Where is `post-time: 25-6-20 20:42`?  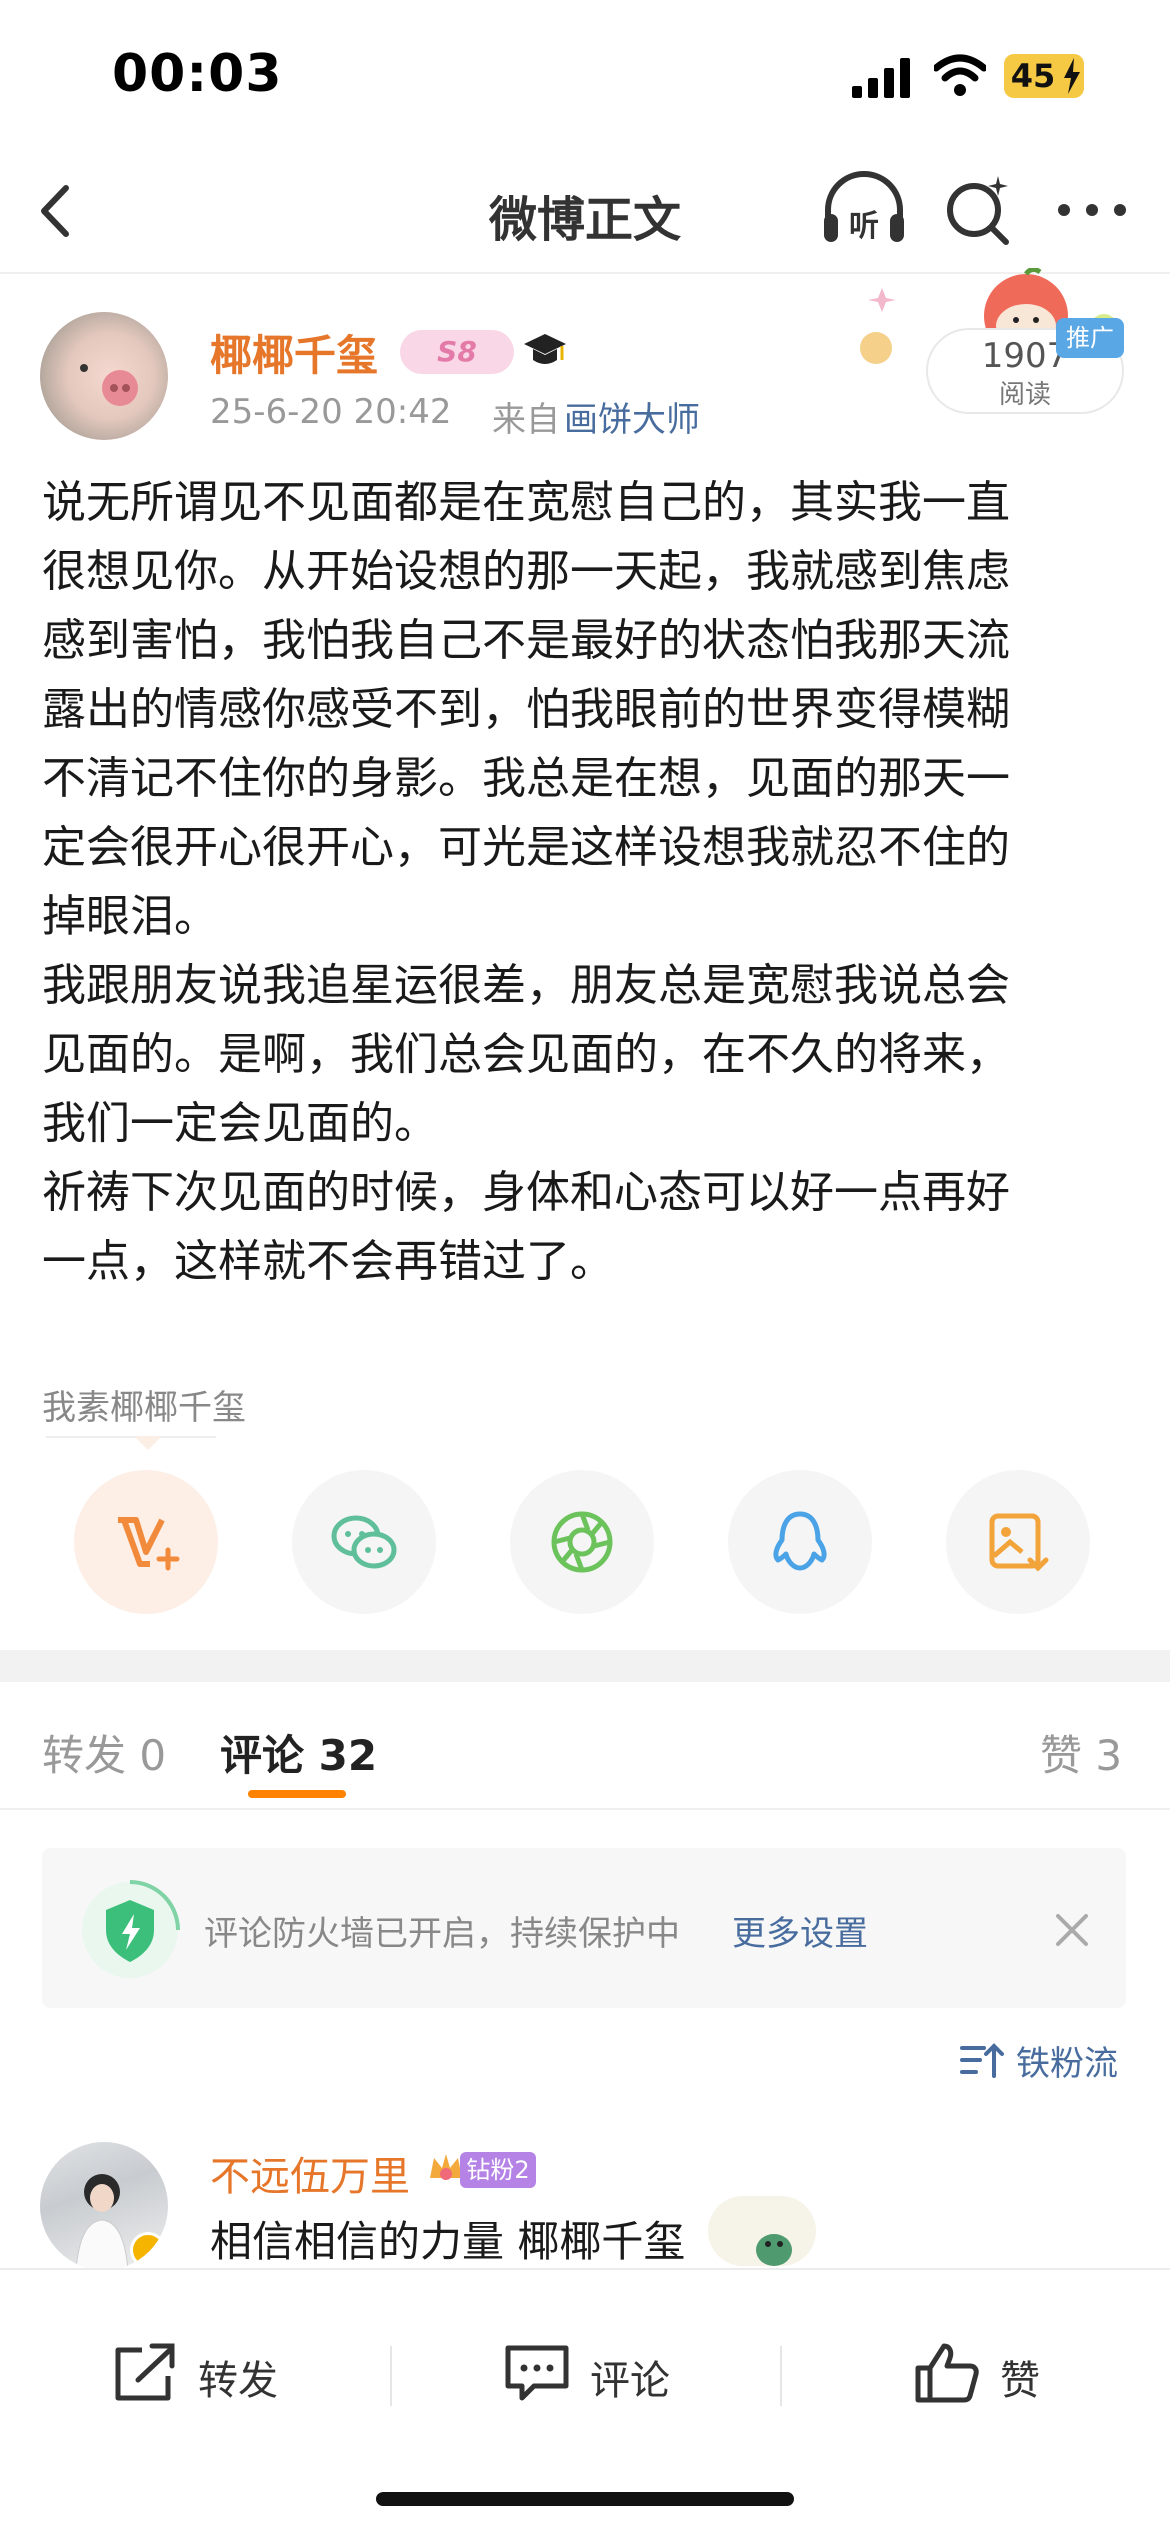
post-time: 25-6-20 20:42 is located at coordinates (331, 412).